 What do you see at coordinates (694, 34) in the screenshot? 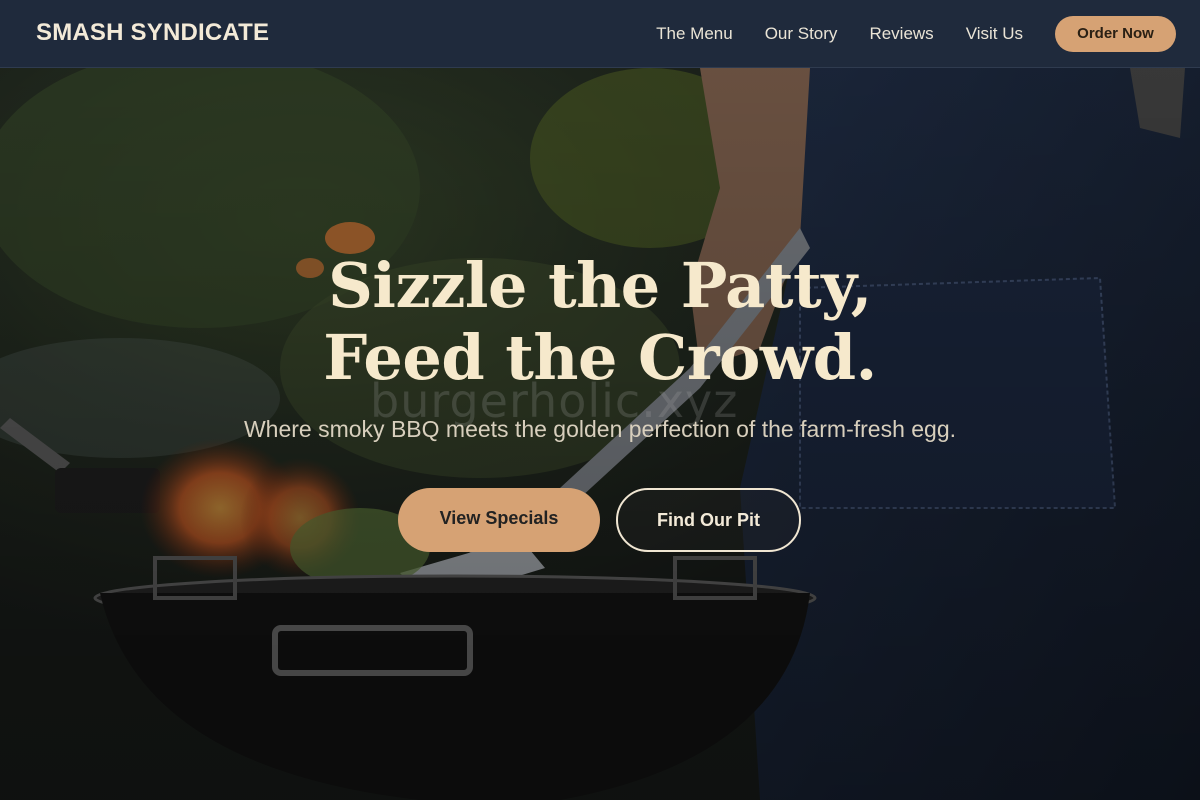
I see `nav-link-menu: The Menu` at bounding box center [694, 34].